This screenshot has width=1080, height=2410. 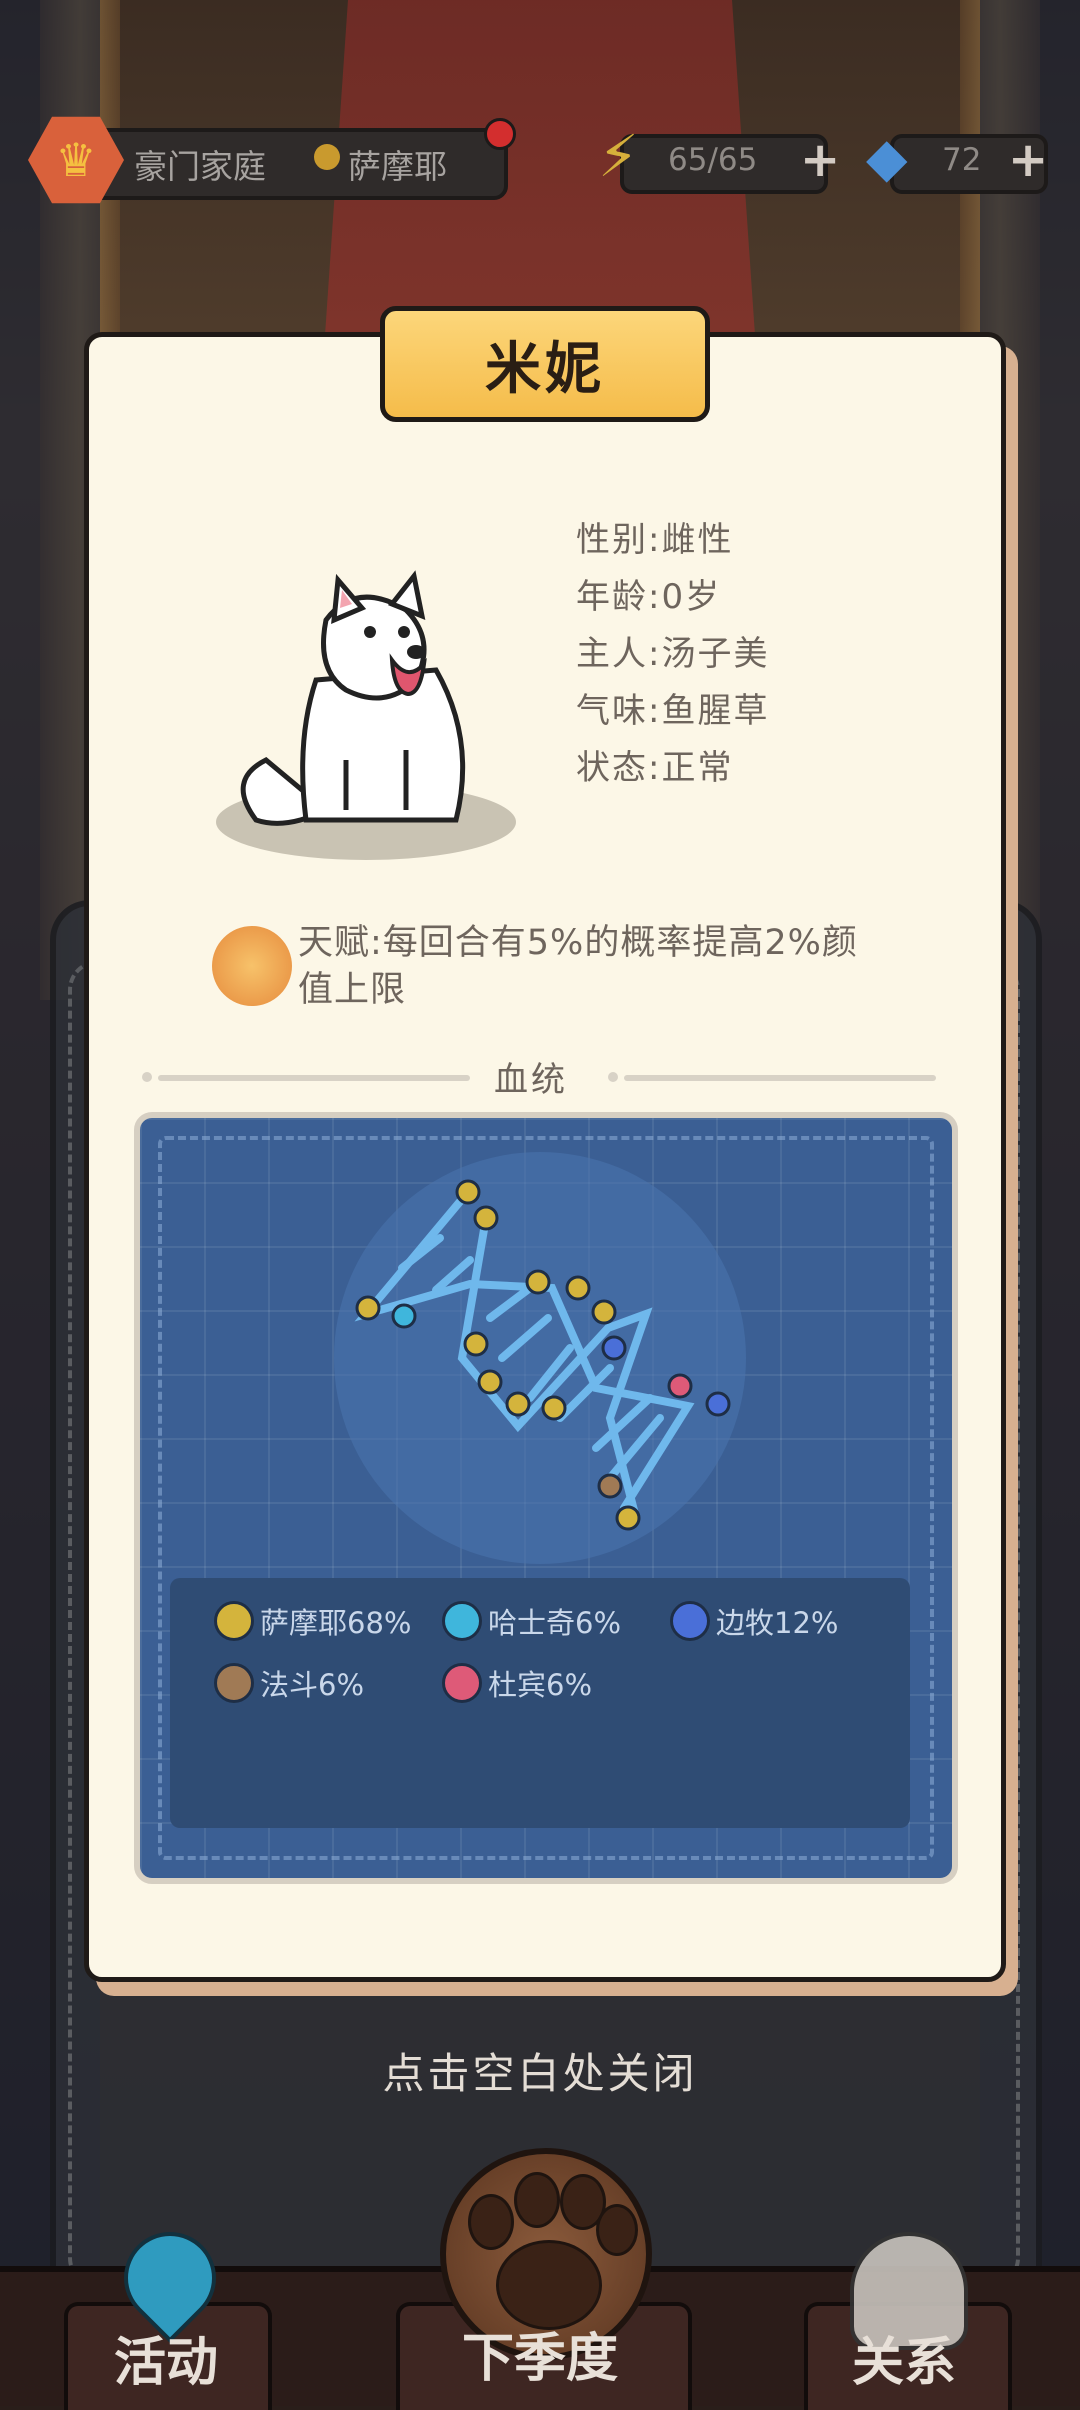 What do you see at coordinates (500, 134) in the screenshot?
I see `notification-dot` at bounding box center [500, 134].